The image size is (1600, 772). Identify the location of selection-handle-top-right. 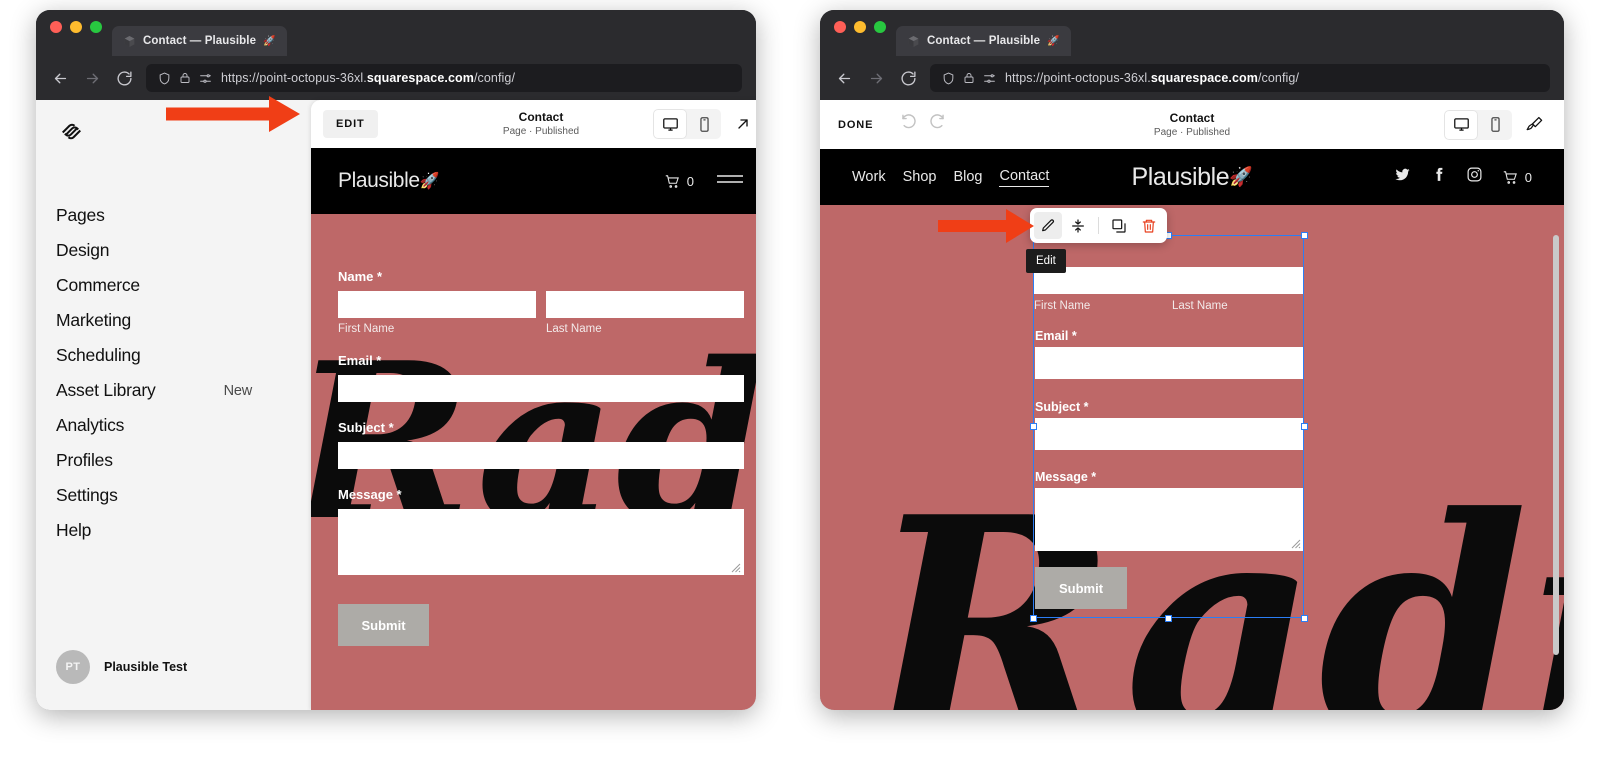
(1304, 235).